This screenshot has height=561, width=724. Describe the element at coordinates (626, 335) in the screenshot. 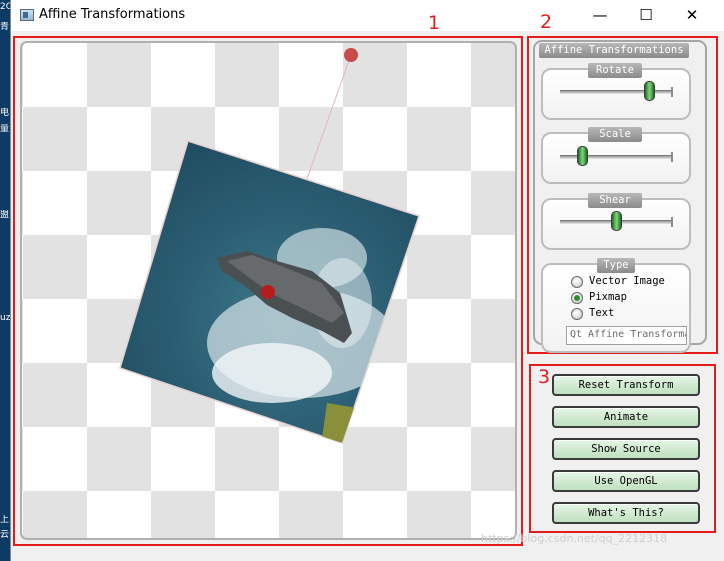

I see `text-input: Qt Affine Transformation` at that location.